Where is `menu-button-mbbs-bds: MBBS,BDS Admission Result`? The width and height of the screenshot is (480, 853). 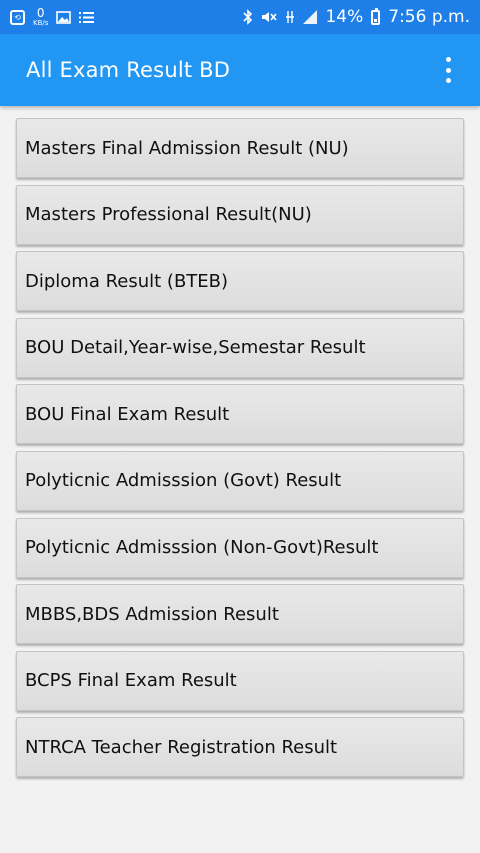 menu-button-mbbs-bds: MBBS,BDS Admission Result is located at coordinates (240, 614).